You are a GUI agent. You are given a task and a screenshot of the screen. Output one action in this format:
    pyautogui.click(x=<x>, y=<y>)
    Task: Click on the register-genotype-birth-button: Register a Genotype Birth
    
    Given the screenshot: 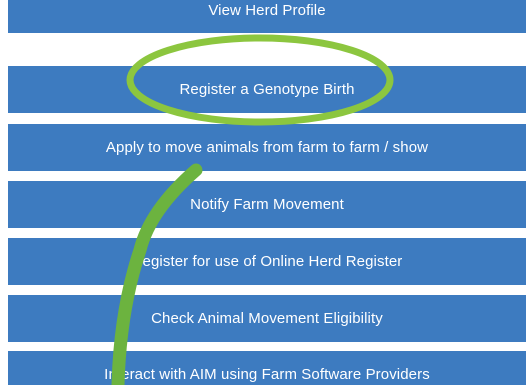 What is the action you would take?
    pyautogui.click(x=267, y=89)
    